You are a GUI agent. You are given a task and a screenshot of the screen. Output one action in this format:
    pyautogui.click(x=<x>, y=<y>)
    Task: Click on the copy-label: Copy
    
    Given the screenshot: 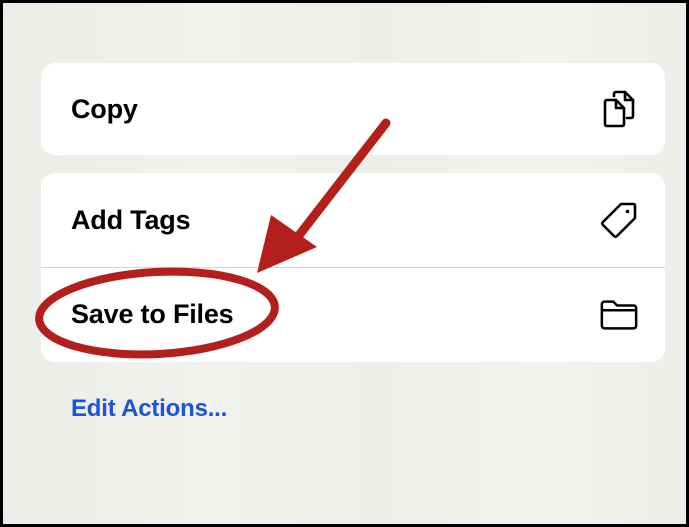 What is the action you would take?
    pyautogui.click(x=104, y=108)
    